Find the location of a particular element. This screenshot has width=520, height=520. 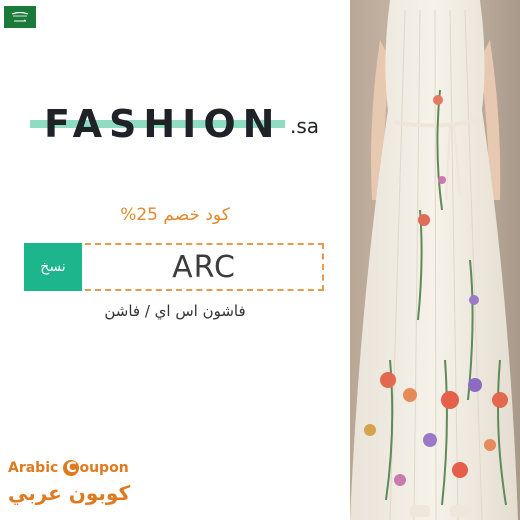

brand-arabic: كوبون عربي is located at coordinates (69, 493).